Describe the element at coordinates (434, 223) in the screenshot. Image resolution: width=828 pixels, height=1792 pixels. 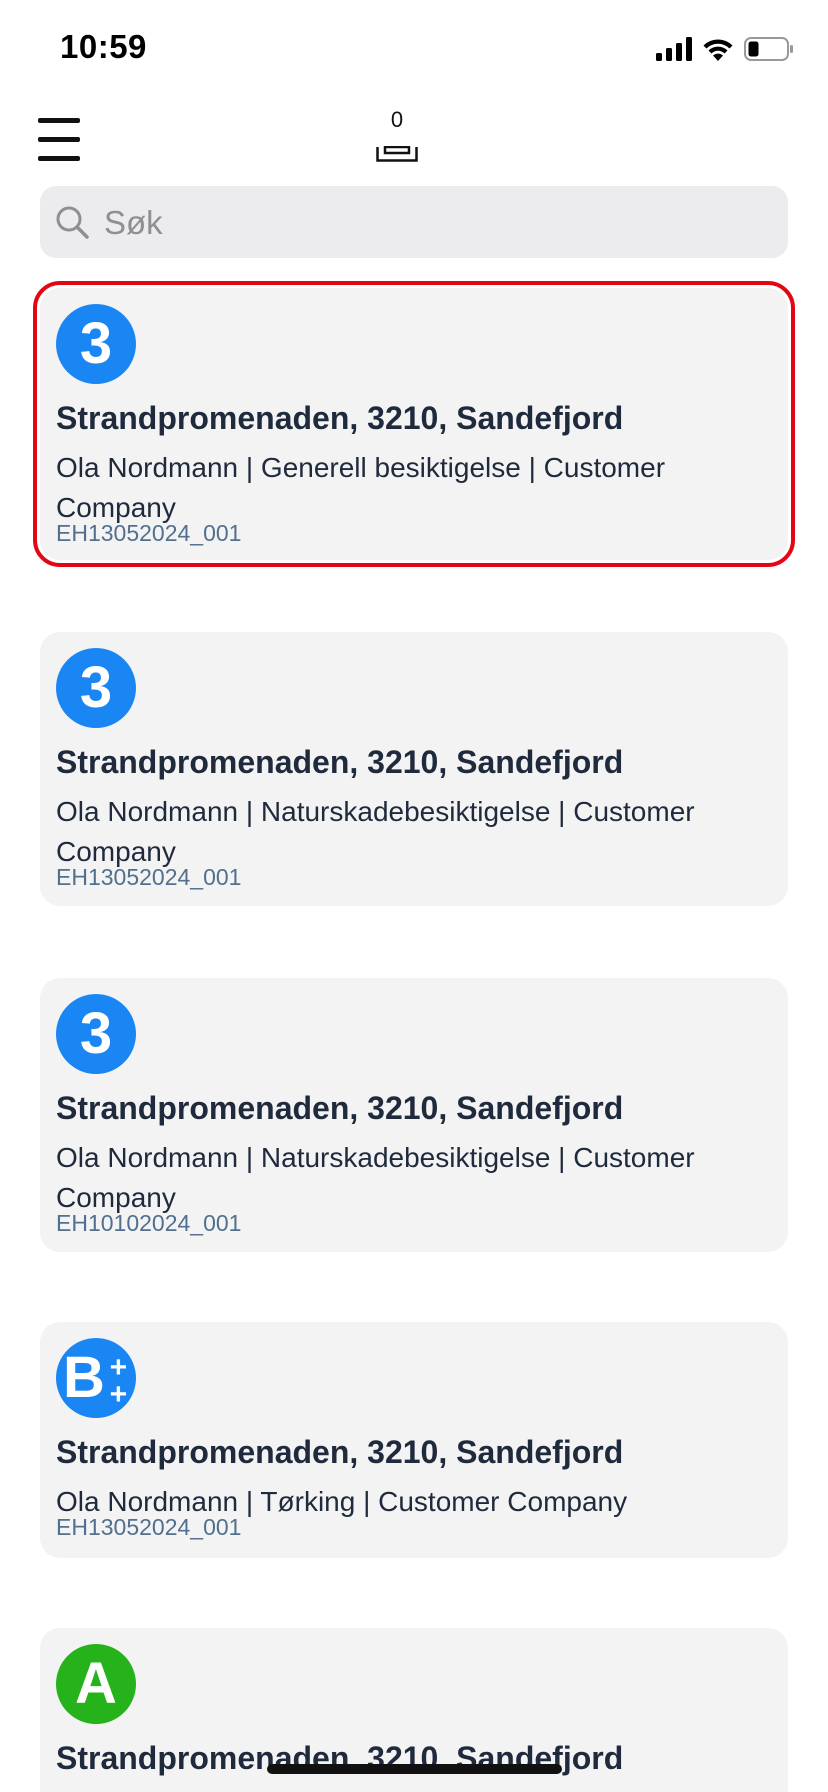
I see `search-input` at that location.